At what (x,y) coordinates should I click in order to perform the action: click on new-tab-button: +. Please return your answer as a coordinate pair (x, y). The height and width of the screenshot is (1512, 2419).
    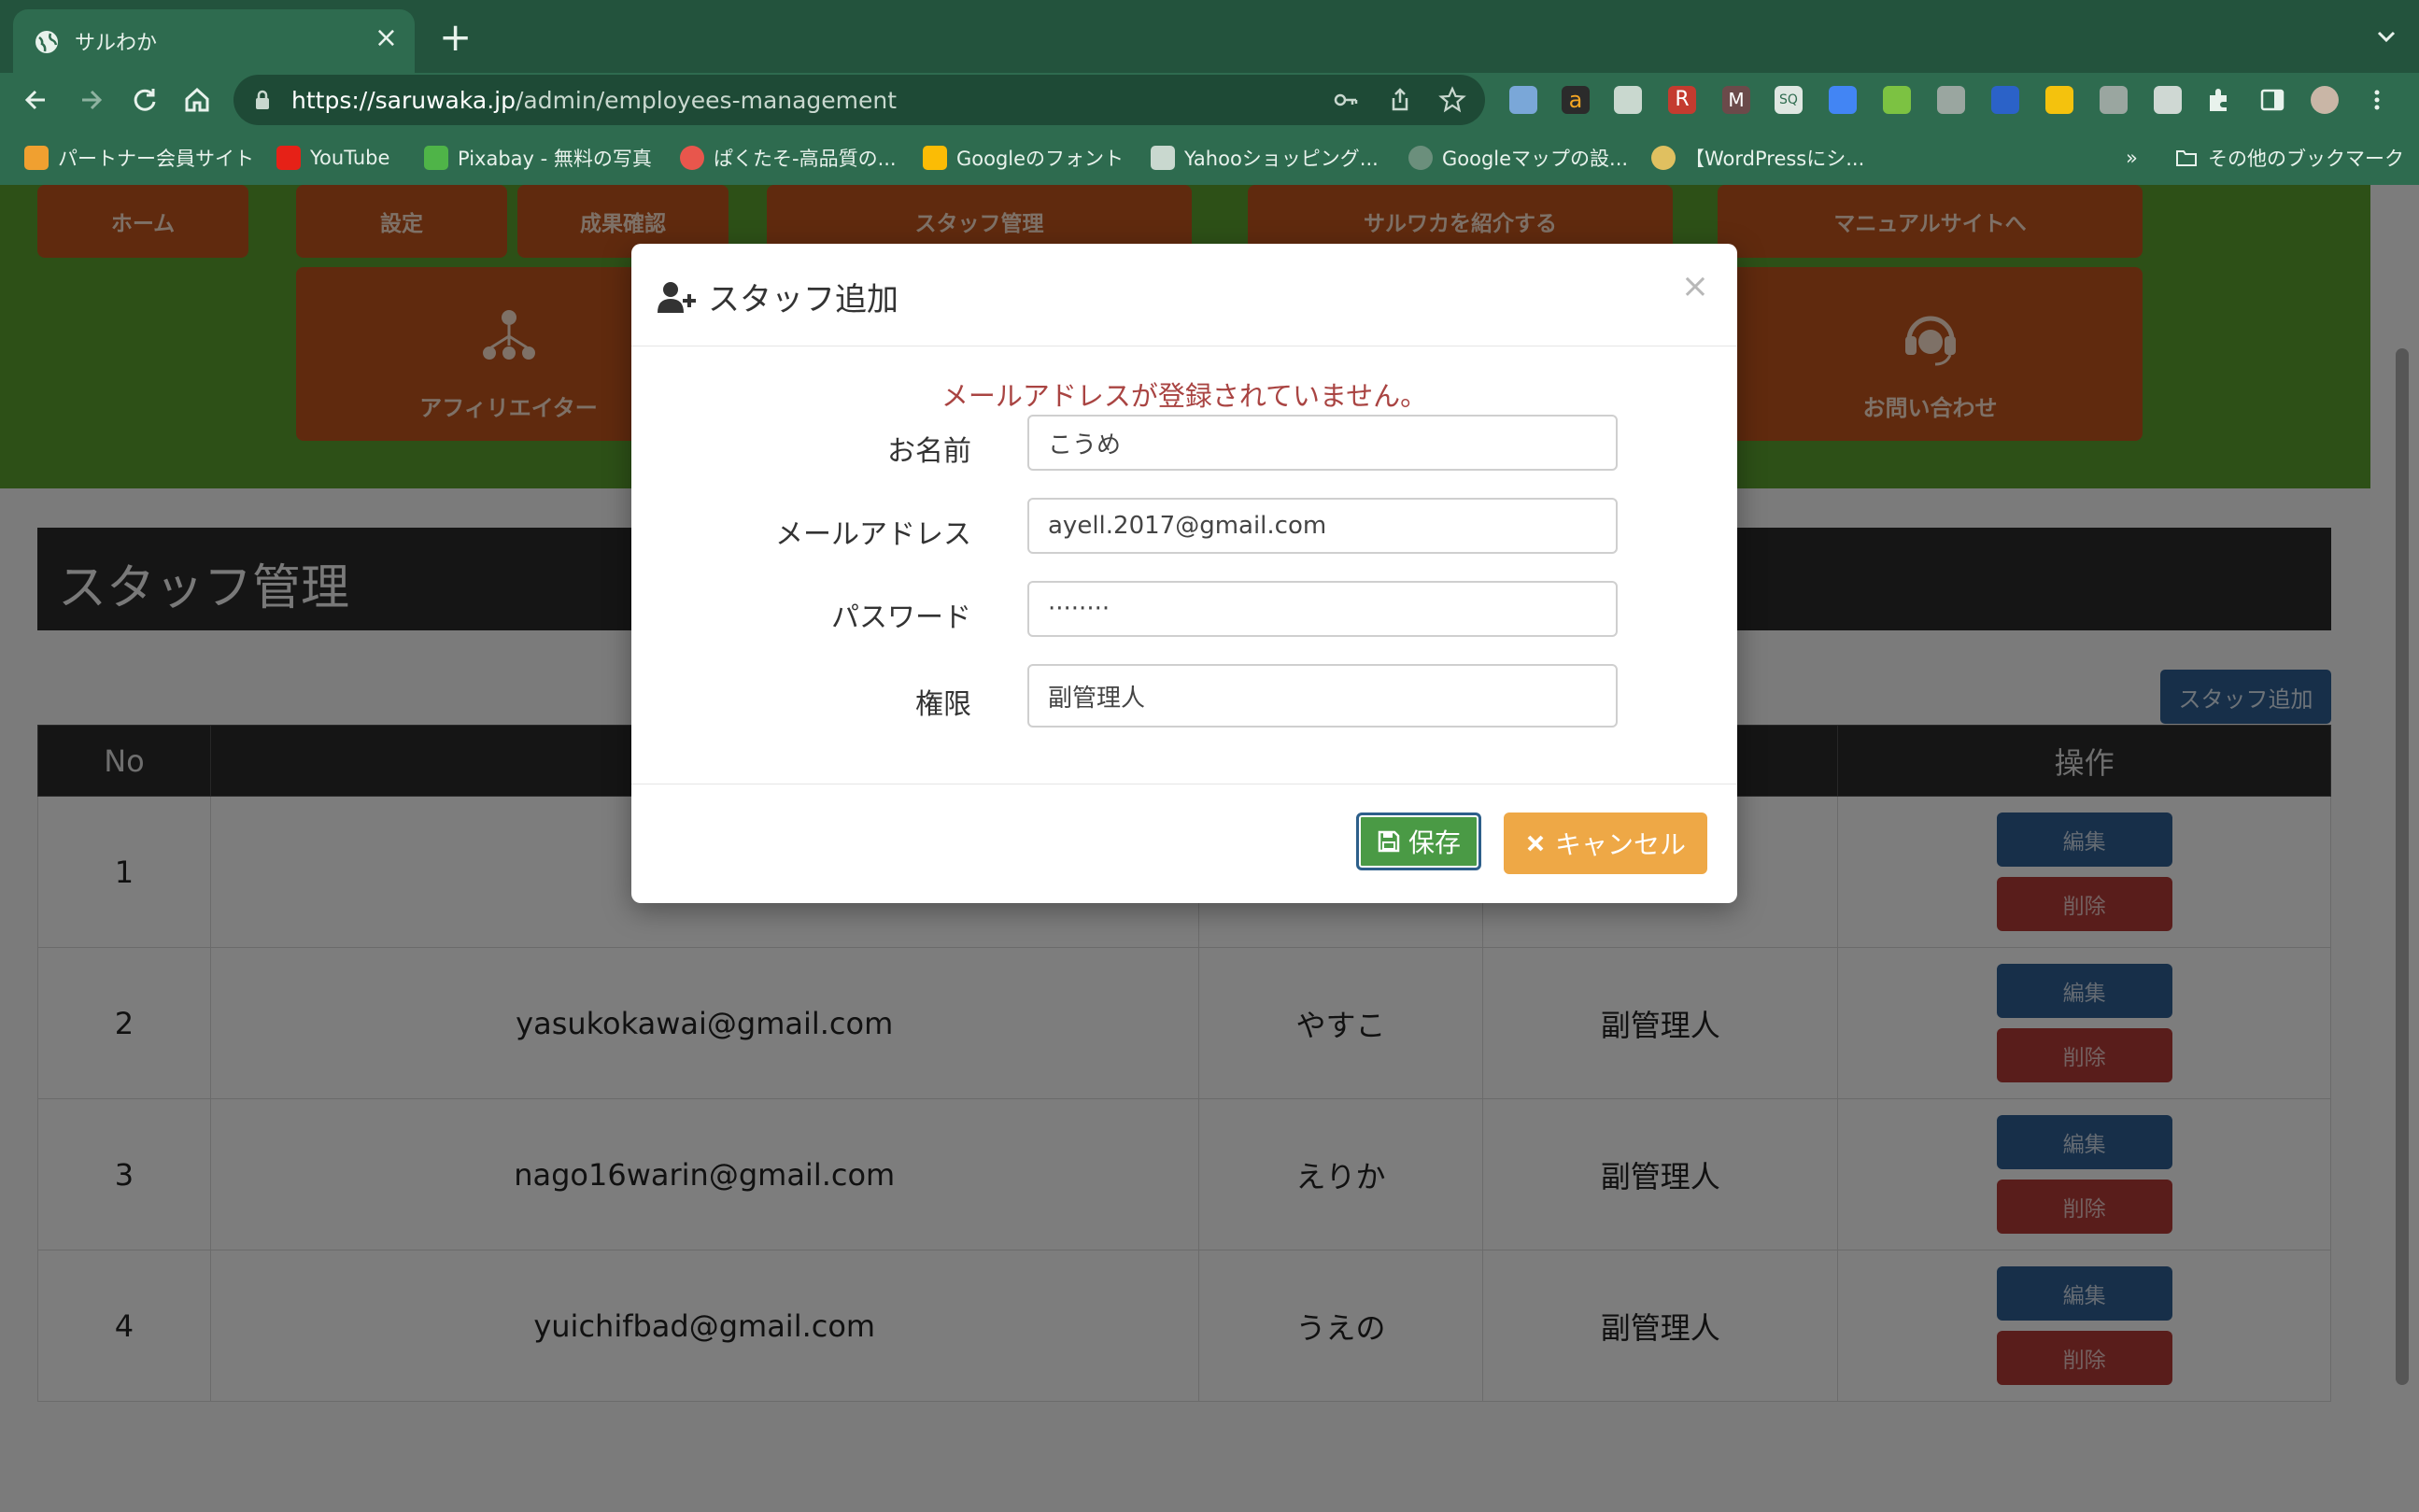
    Looking at the image, I should click on (455, 37).